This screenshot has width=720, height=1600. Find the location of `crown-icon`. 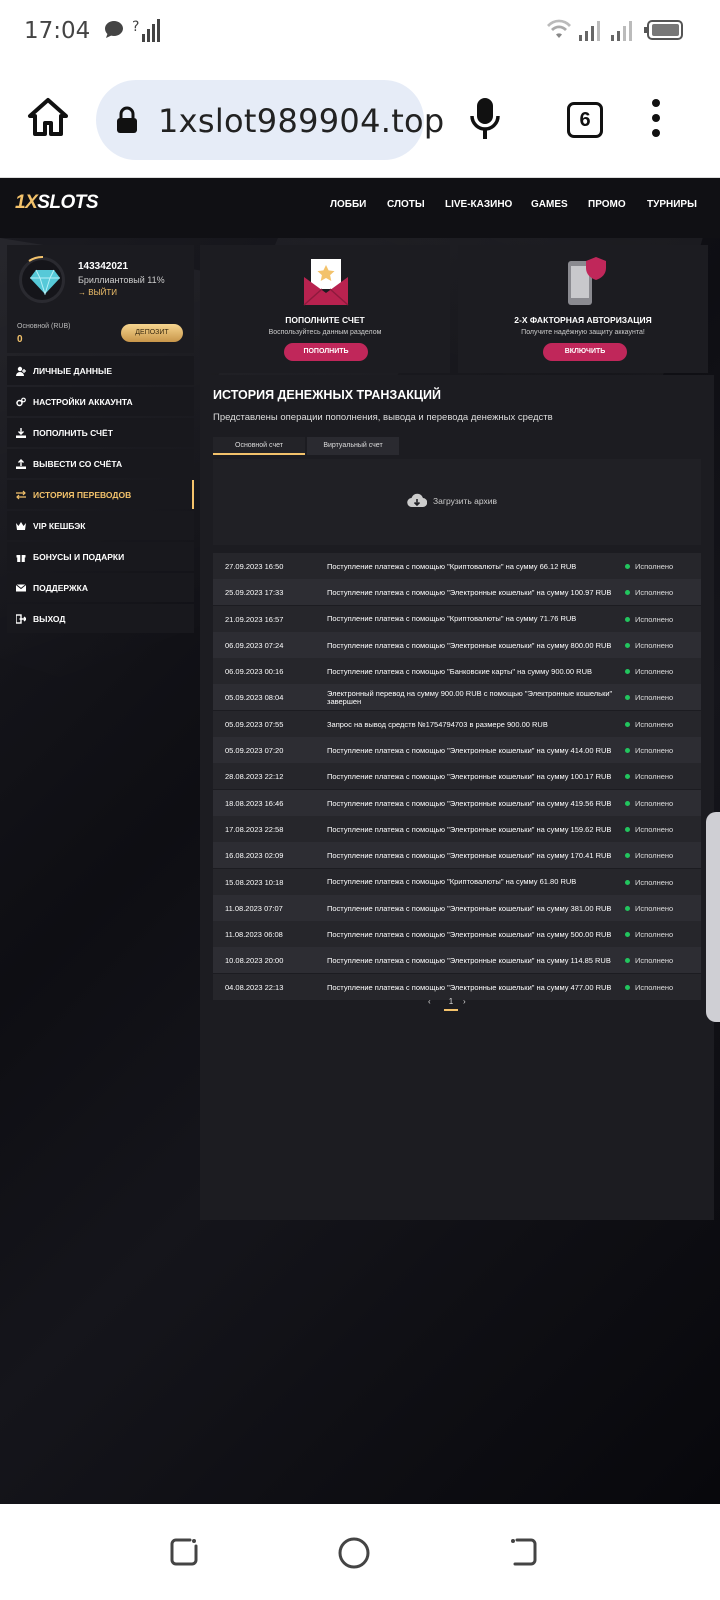

crown-icon is located at coordinates (21, 526).